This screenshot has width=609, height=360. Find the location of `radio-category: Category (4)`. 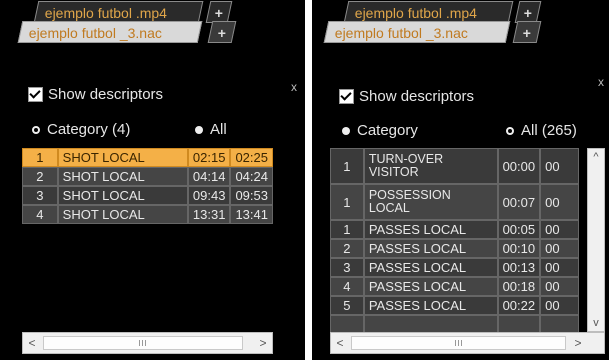

radio-category: Category (4) is located at coordinates (81, 129).